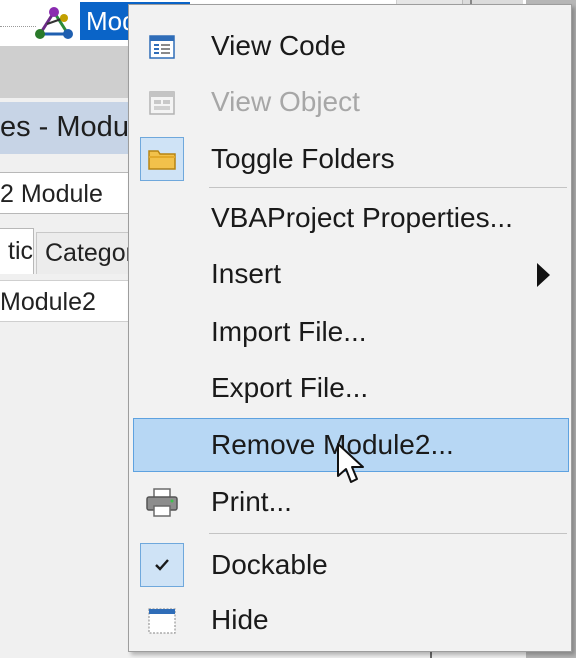 Image resolution: width=576 pixels, height=658 pixels. I want to click on menu-item-view-code: View Code, so click(350, 47).